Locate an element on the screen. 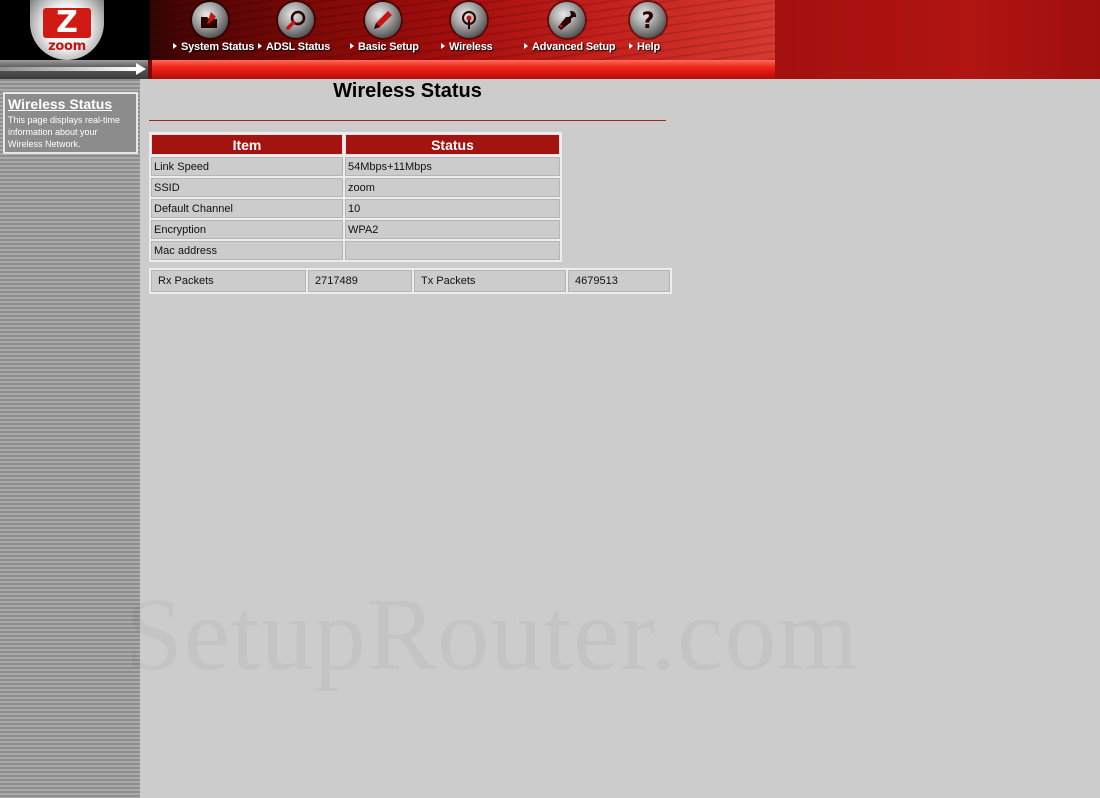  logo-word: zoom is located at coordinates (67, 46).